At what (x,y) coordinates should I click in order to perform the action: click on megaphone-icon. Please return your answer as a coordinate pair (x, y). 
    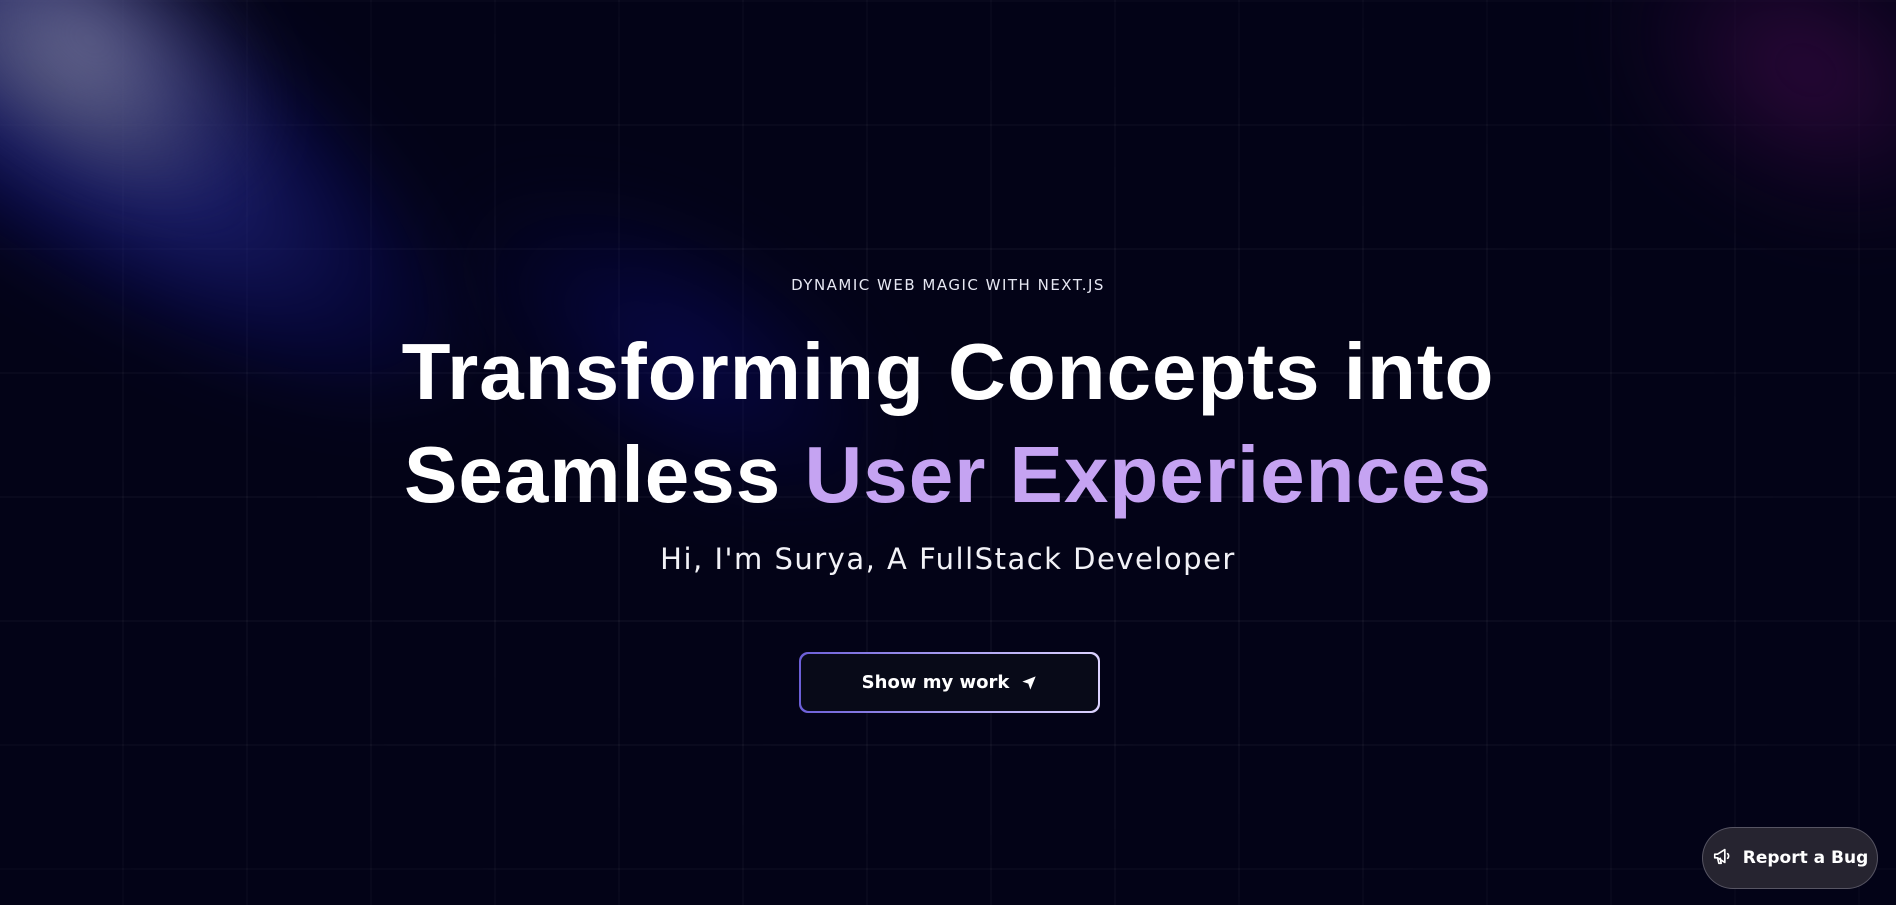
    Looking at the image, I should click on (1723, 858).